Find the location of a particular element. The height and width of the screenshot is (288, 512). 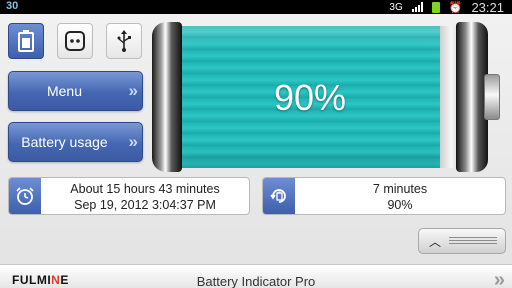

ac-power-button is located at coordinates (75, 41).